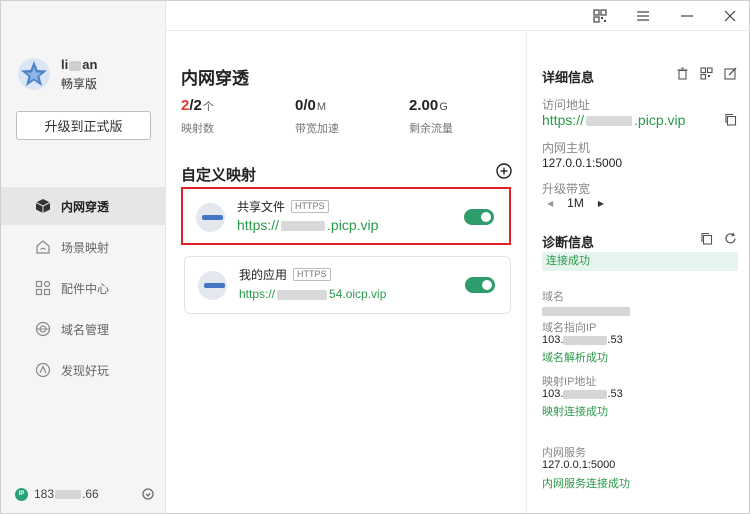 Image resolution: width=750 pixels, height=514 pixels. What do you see at coordinates (730, 238) in the screenshot?
I see `refresh-icon` at bounding box center [730, 238].